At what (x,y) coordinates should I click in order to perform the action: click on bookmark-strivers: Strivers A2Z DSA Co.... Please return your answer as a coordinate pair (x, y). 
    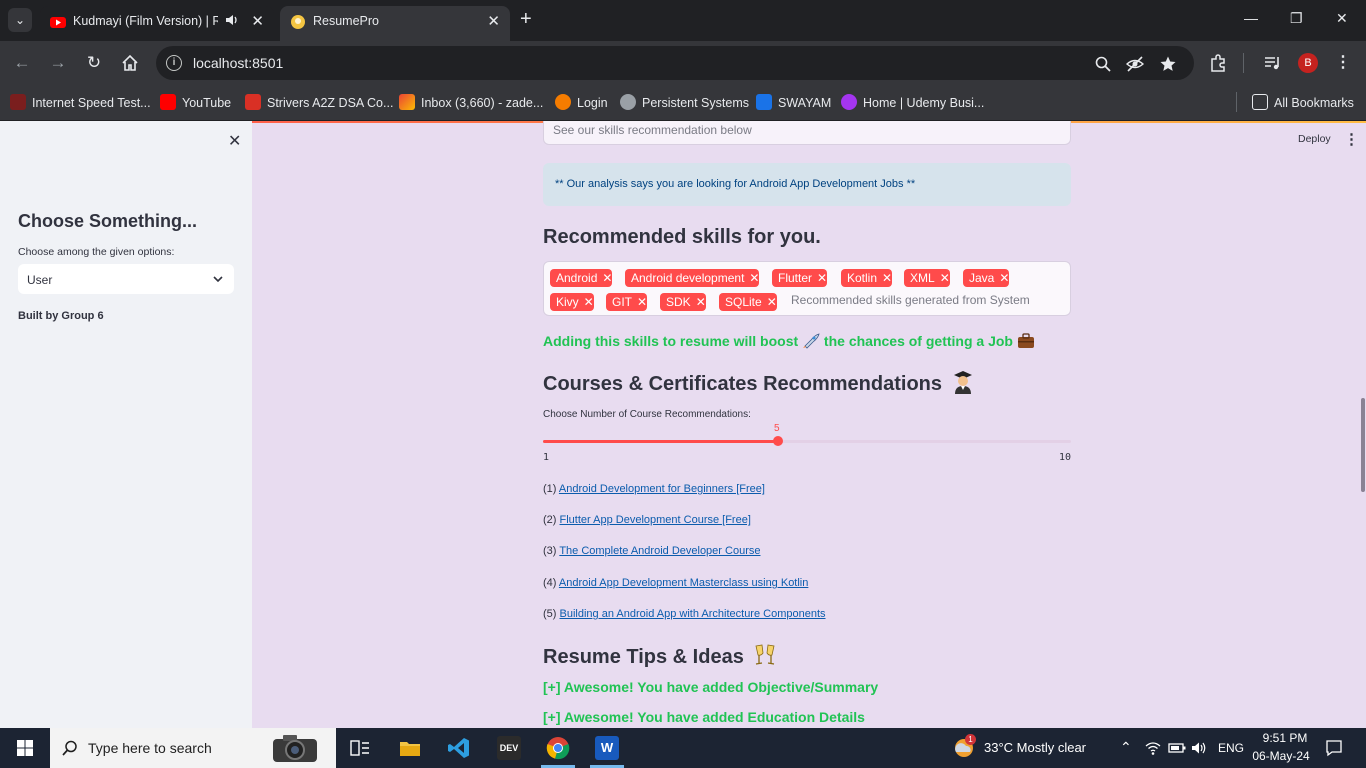
    Looking at the image, I should click on (319, 102).